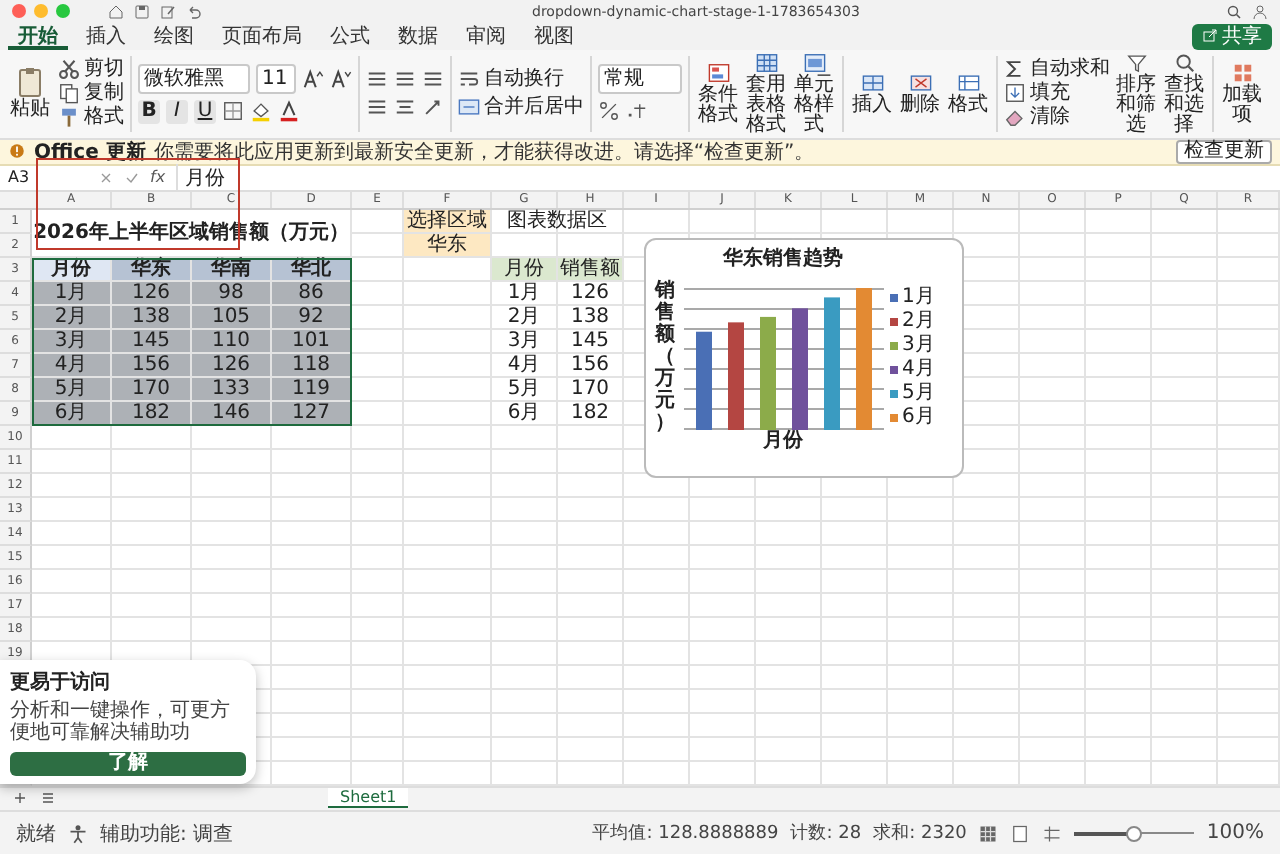 The width and height of the screenshot is (1280, 854). Describe the element at coordinates (433, 107) in the screenshot. I see `orientation-icon` at that location.